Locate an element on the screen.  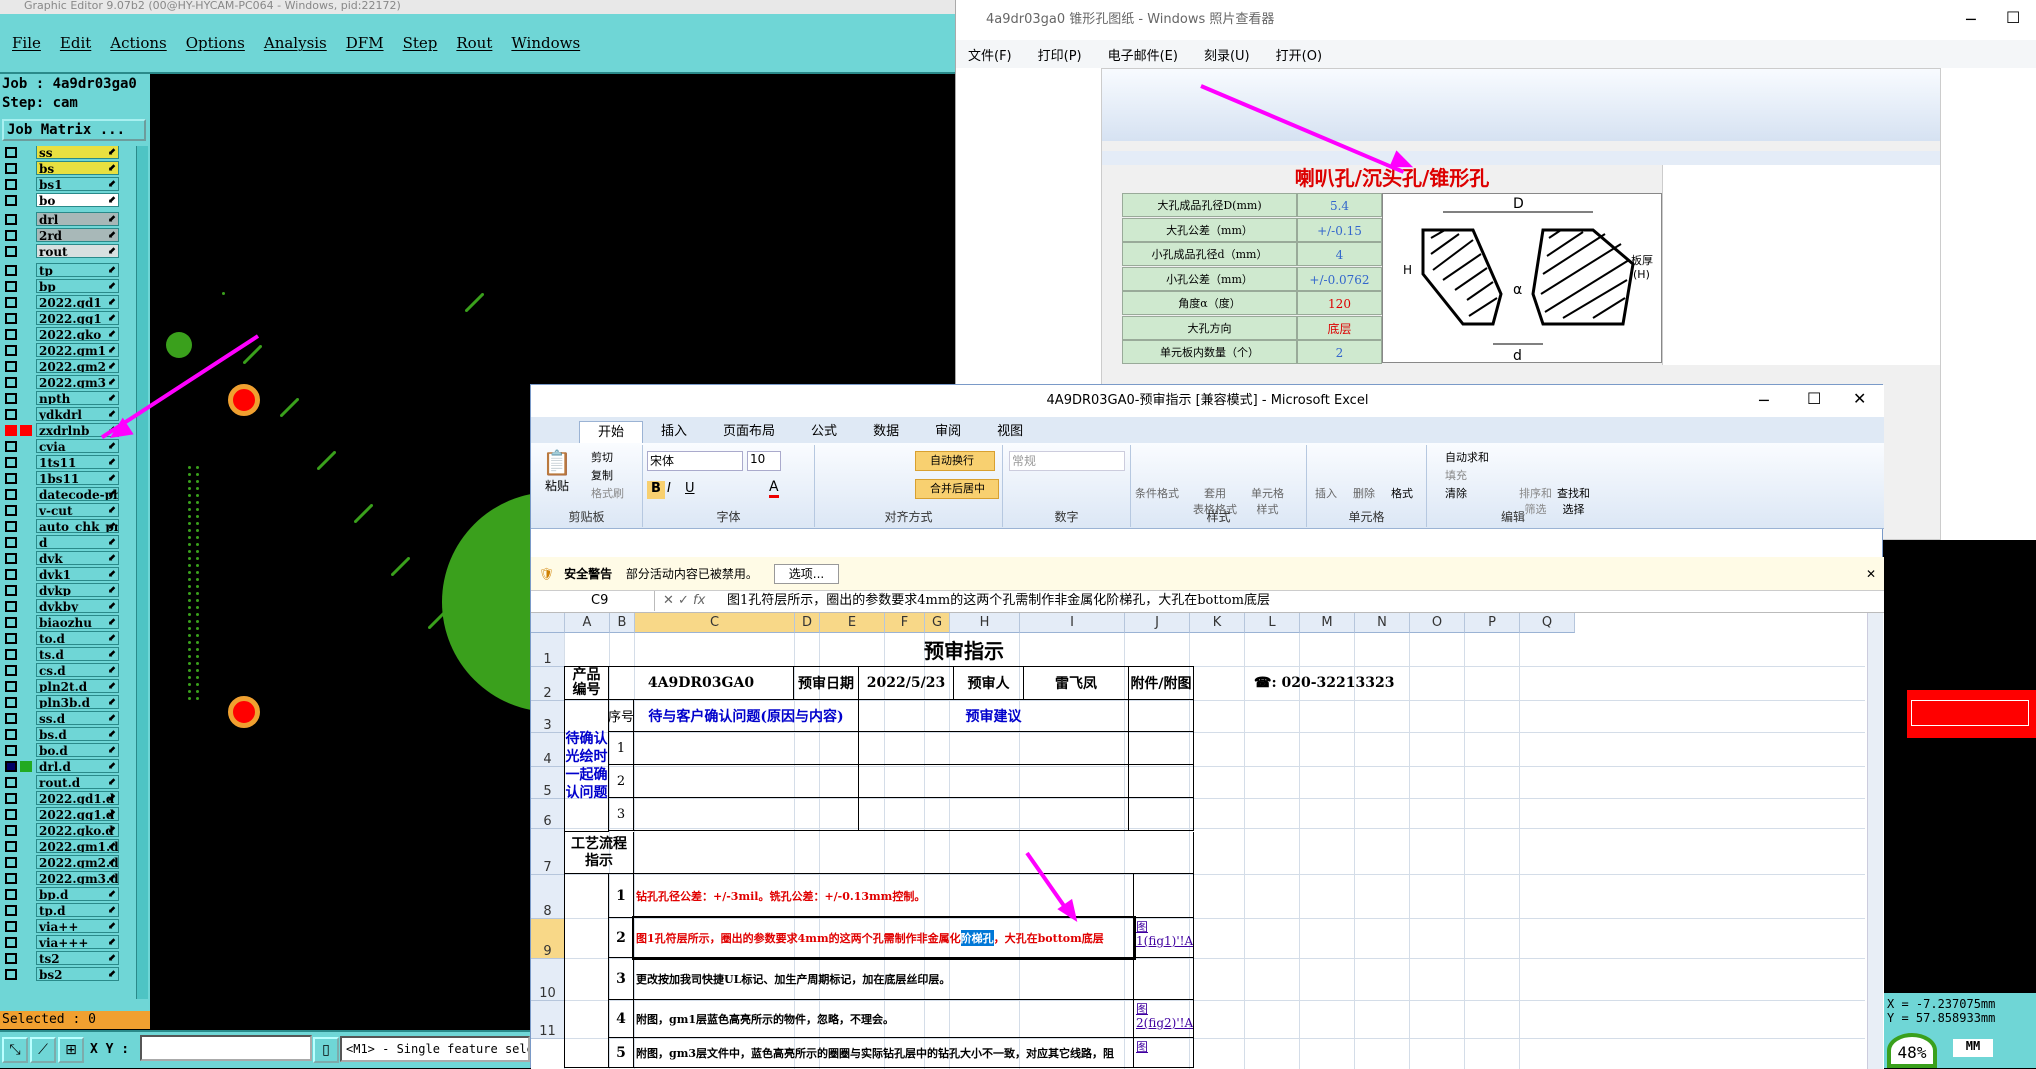
sheet-title: 预审指示 is located at coordinates (964, 649).